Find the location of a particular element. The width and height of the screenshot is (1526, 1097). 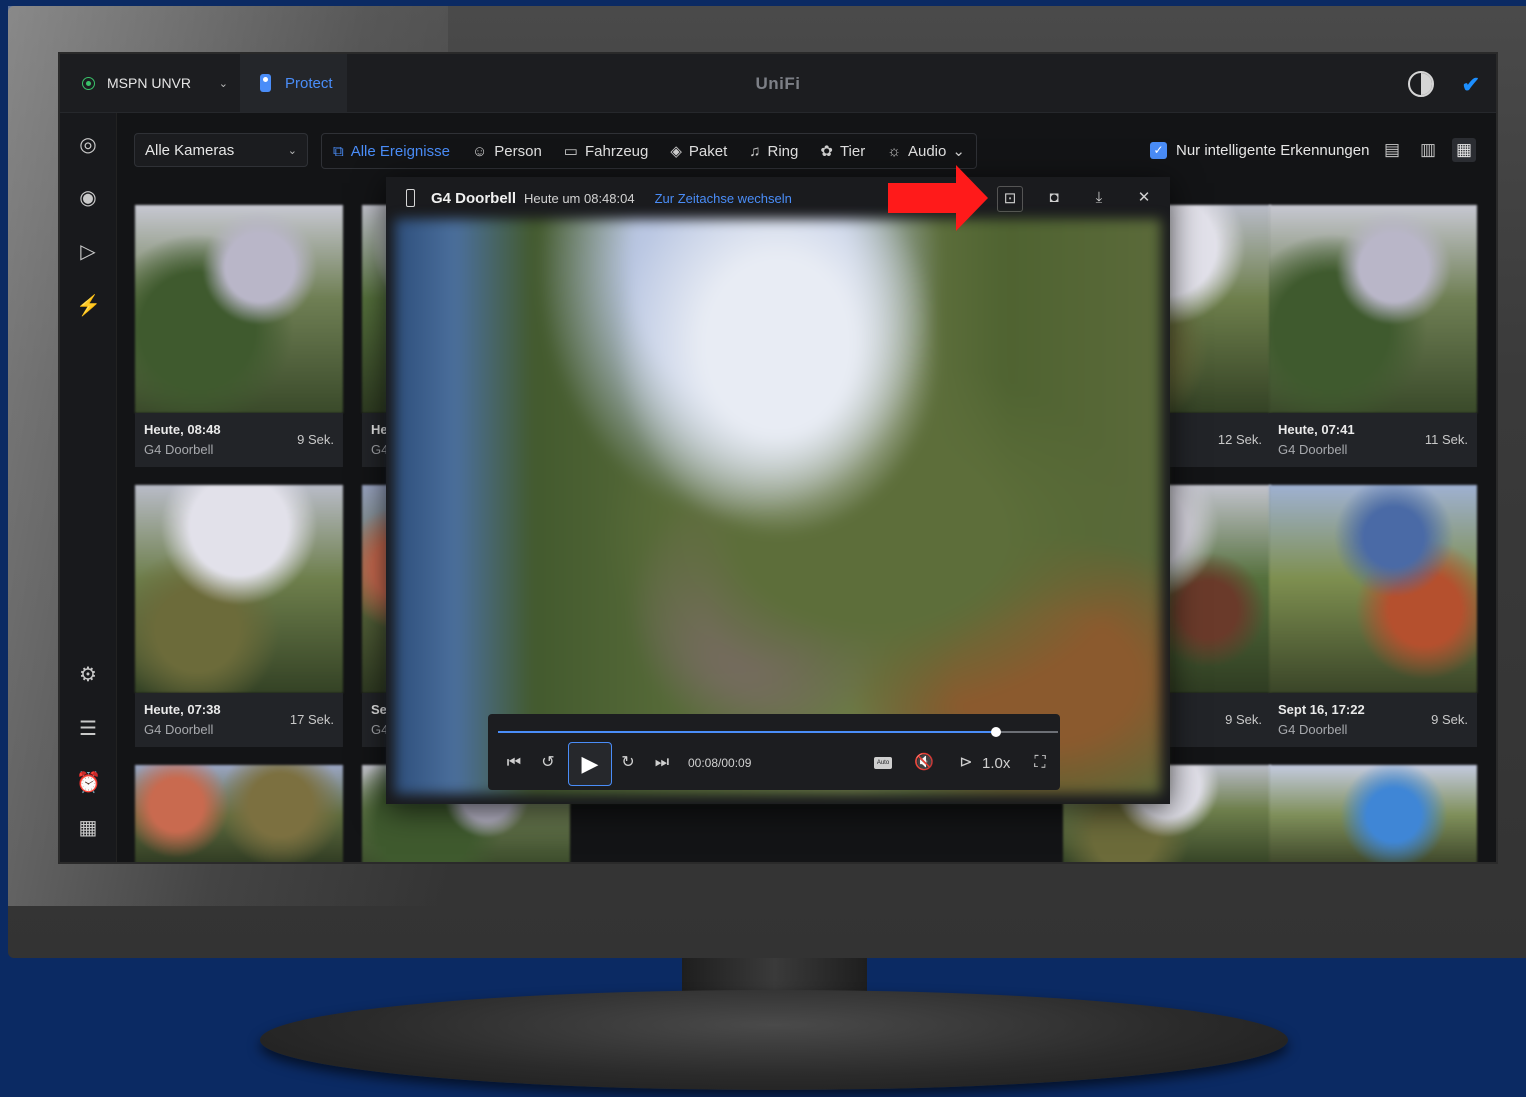

filter-animal: ✿ Tier is located at coordinates (842, 151).